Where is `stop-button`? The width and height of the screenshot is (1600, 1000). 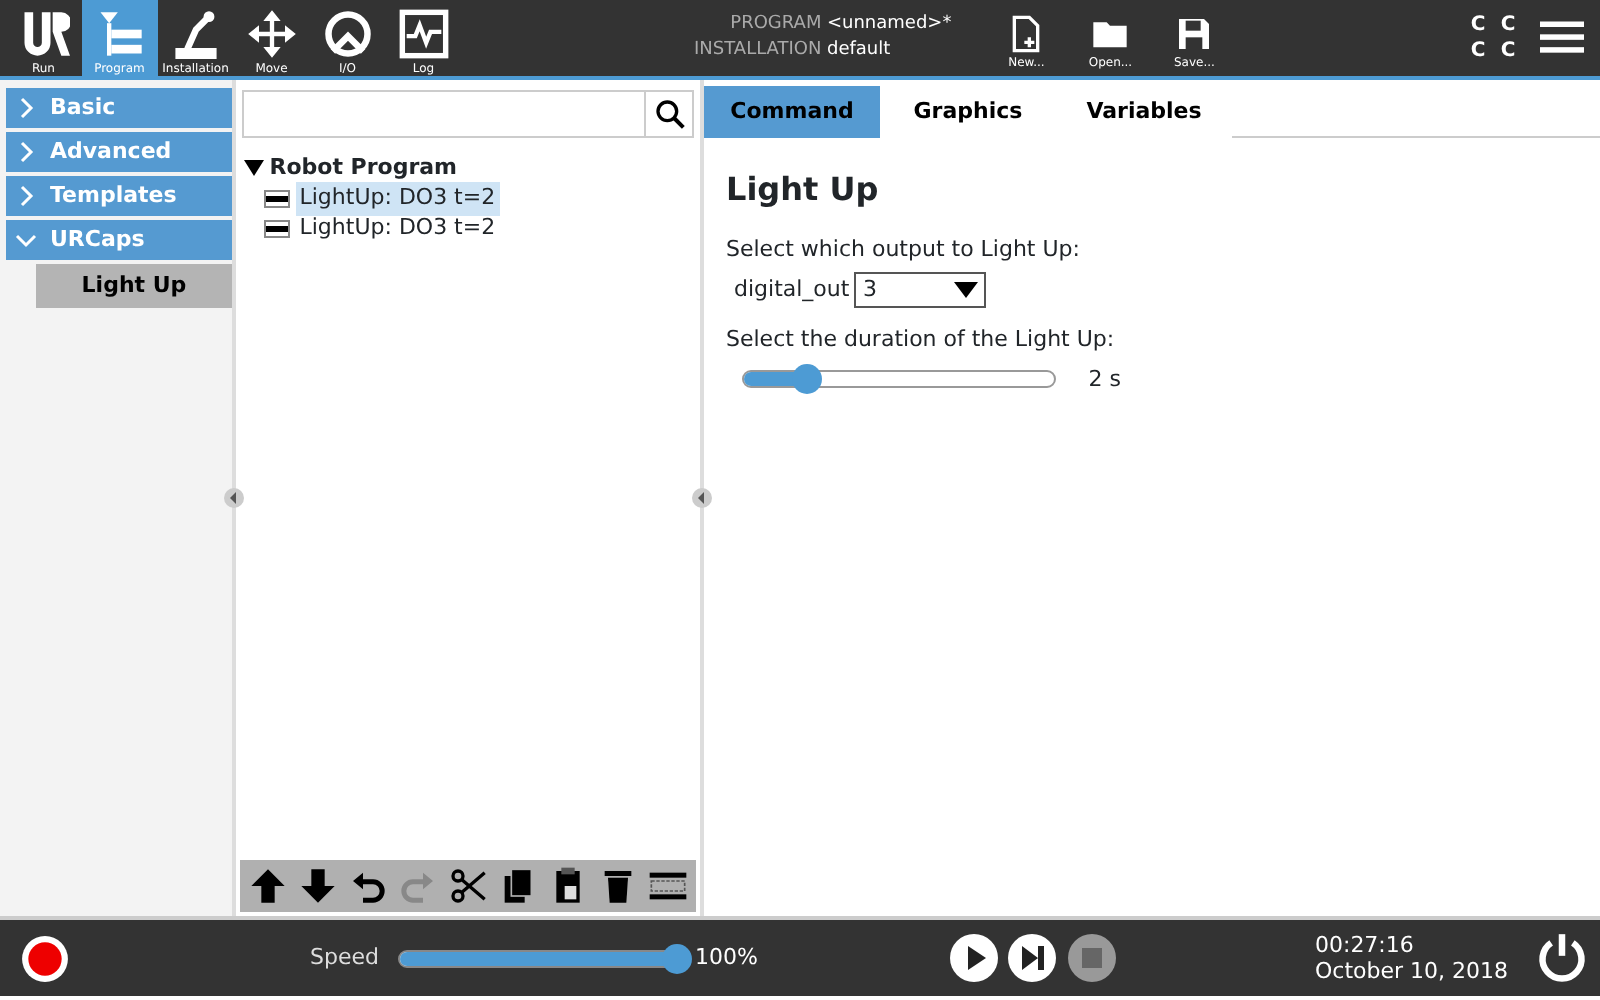 stop-button is located at coordinates (1091, 958).